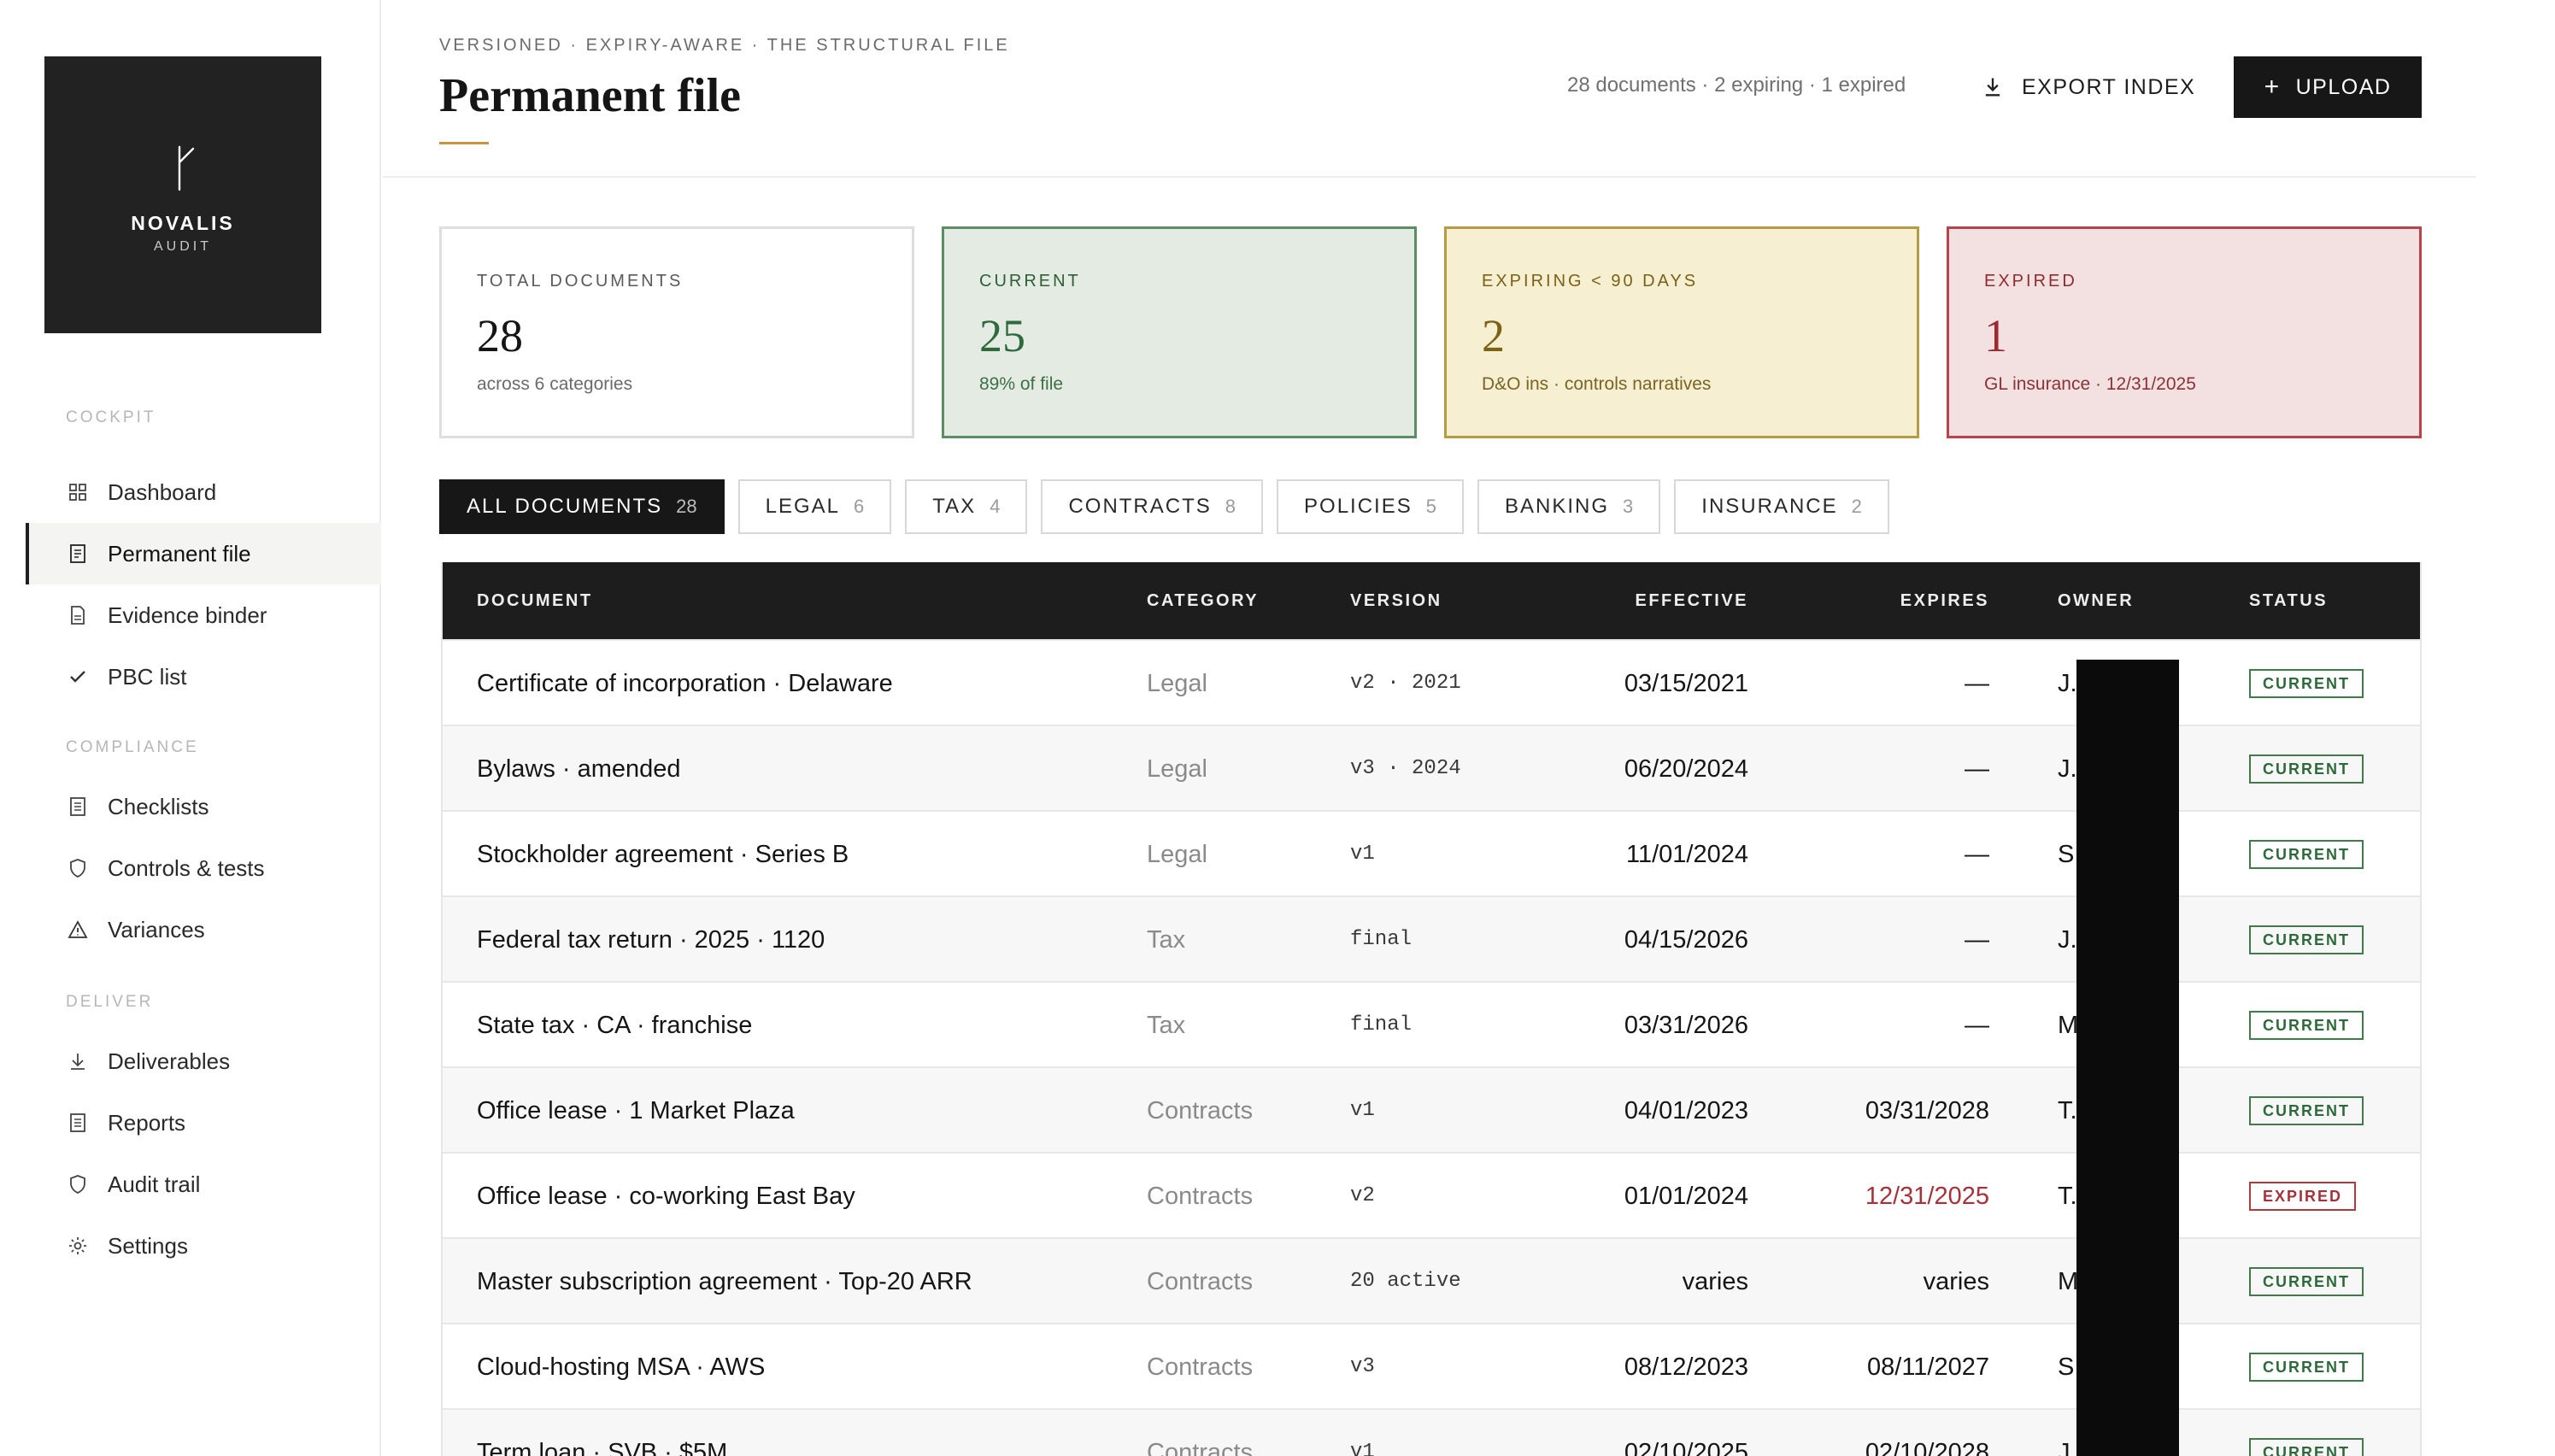 This screenshot has width=2555, height=1456. I want to click on document-name: Bylaws · amended, so click(579, 769).